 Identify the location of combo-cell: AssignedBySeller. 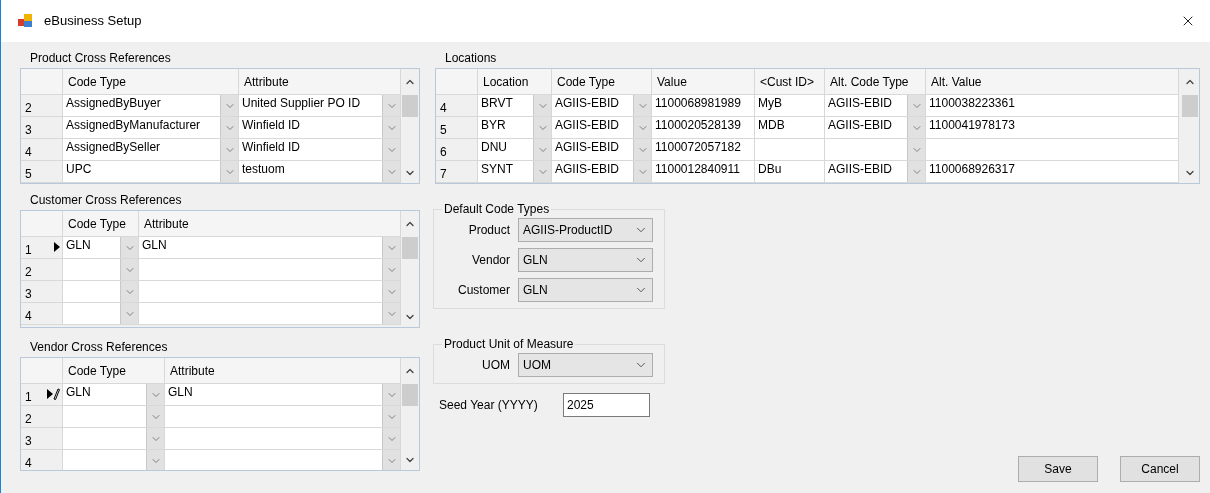
(151, 150).